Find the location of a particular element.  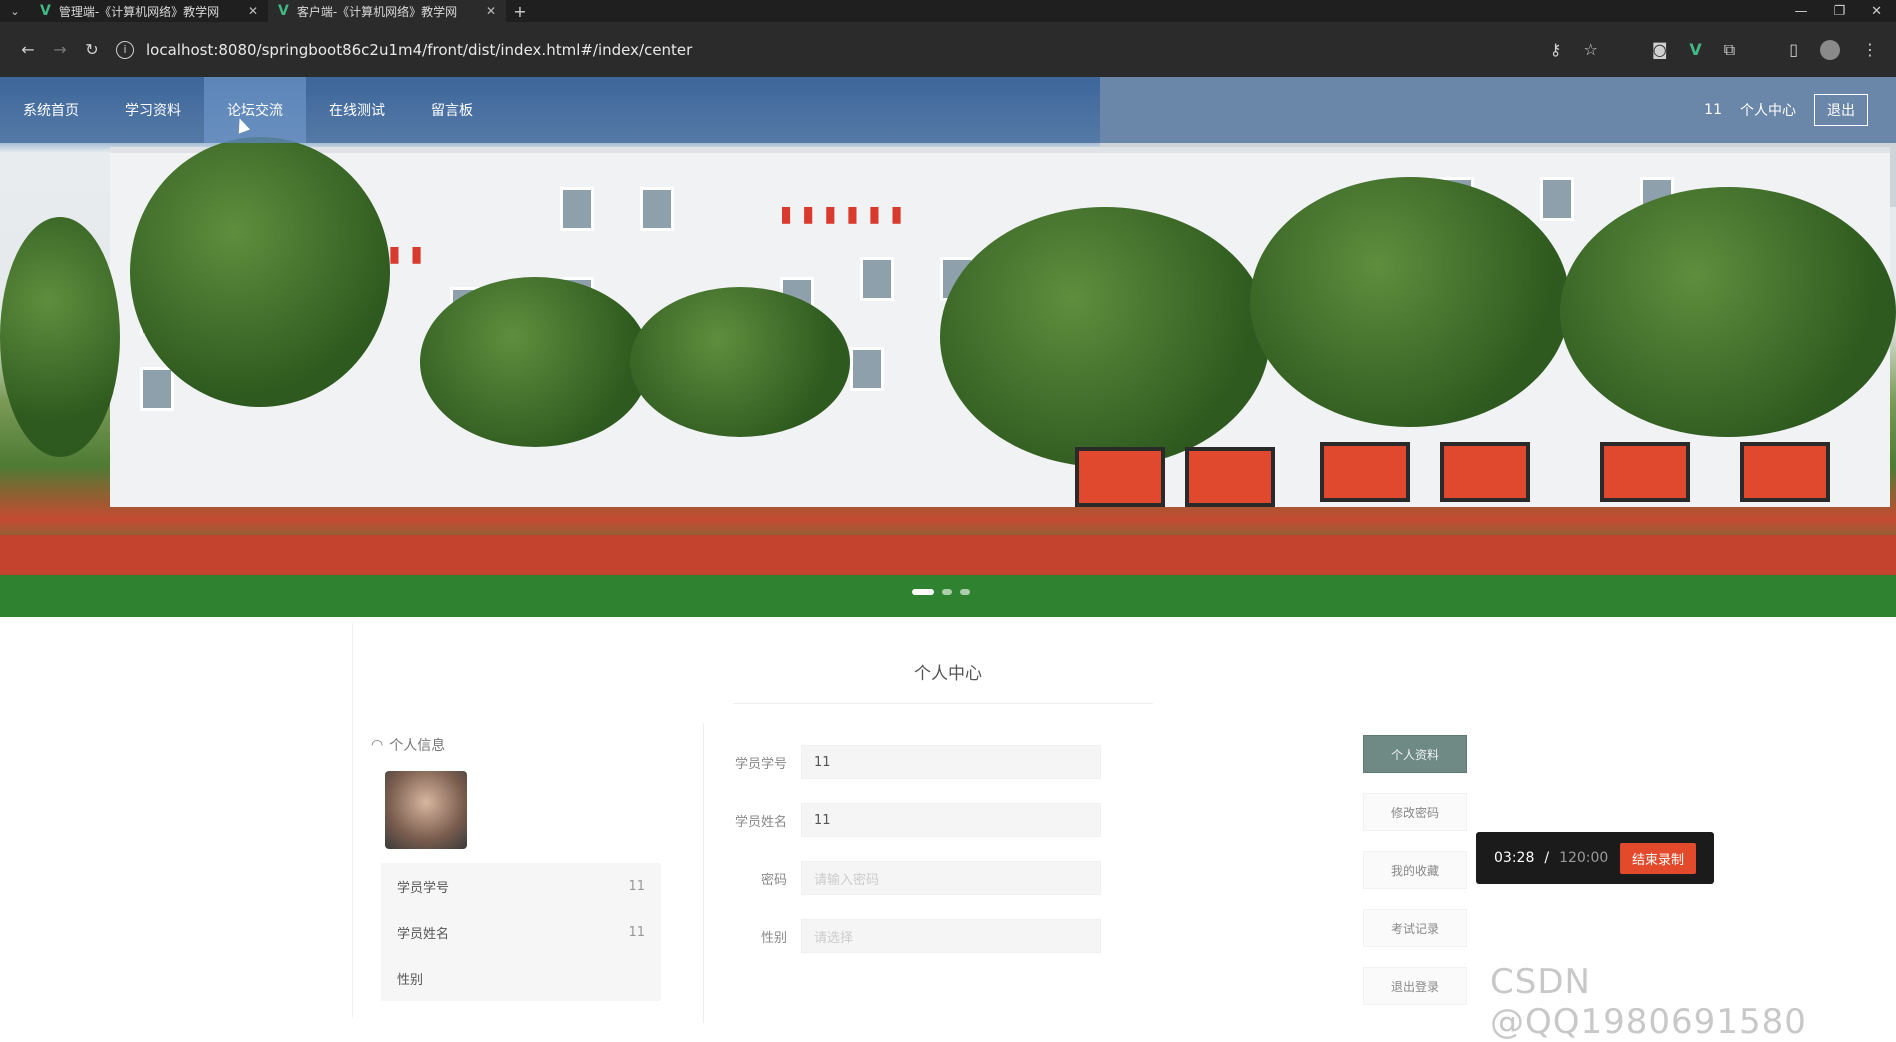

restore-icon: ❐ is located at coordinates (1839, 11).